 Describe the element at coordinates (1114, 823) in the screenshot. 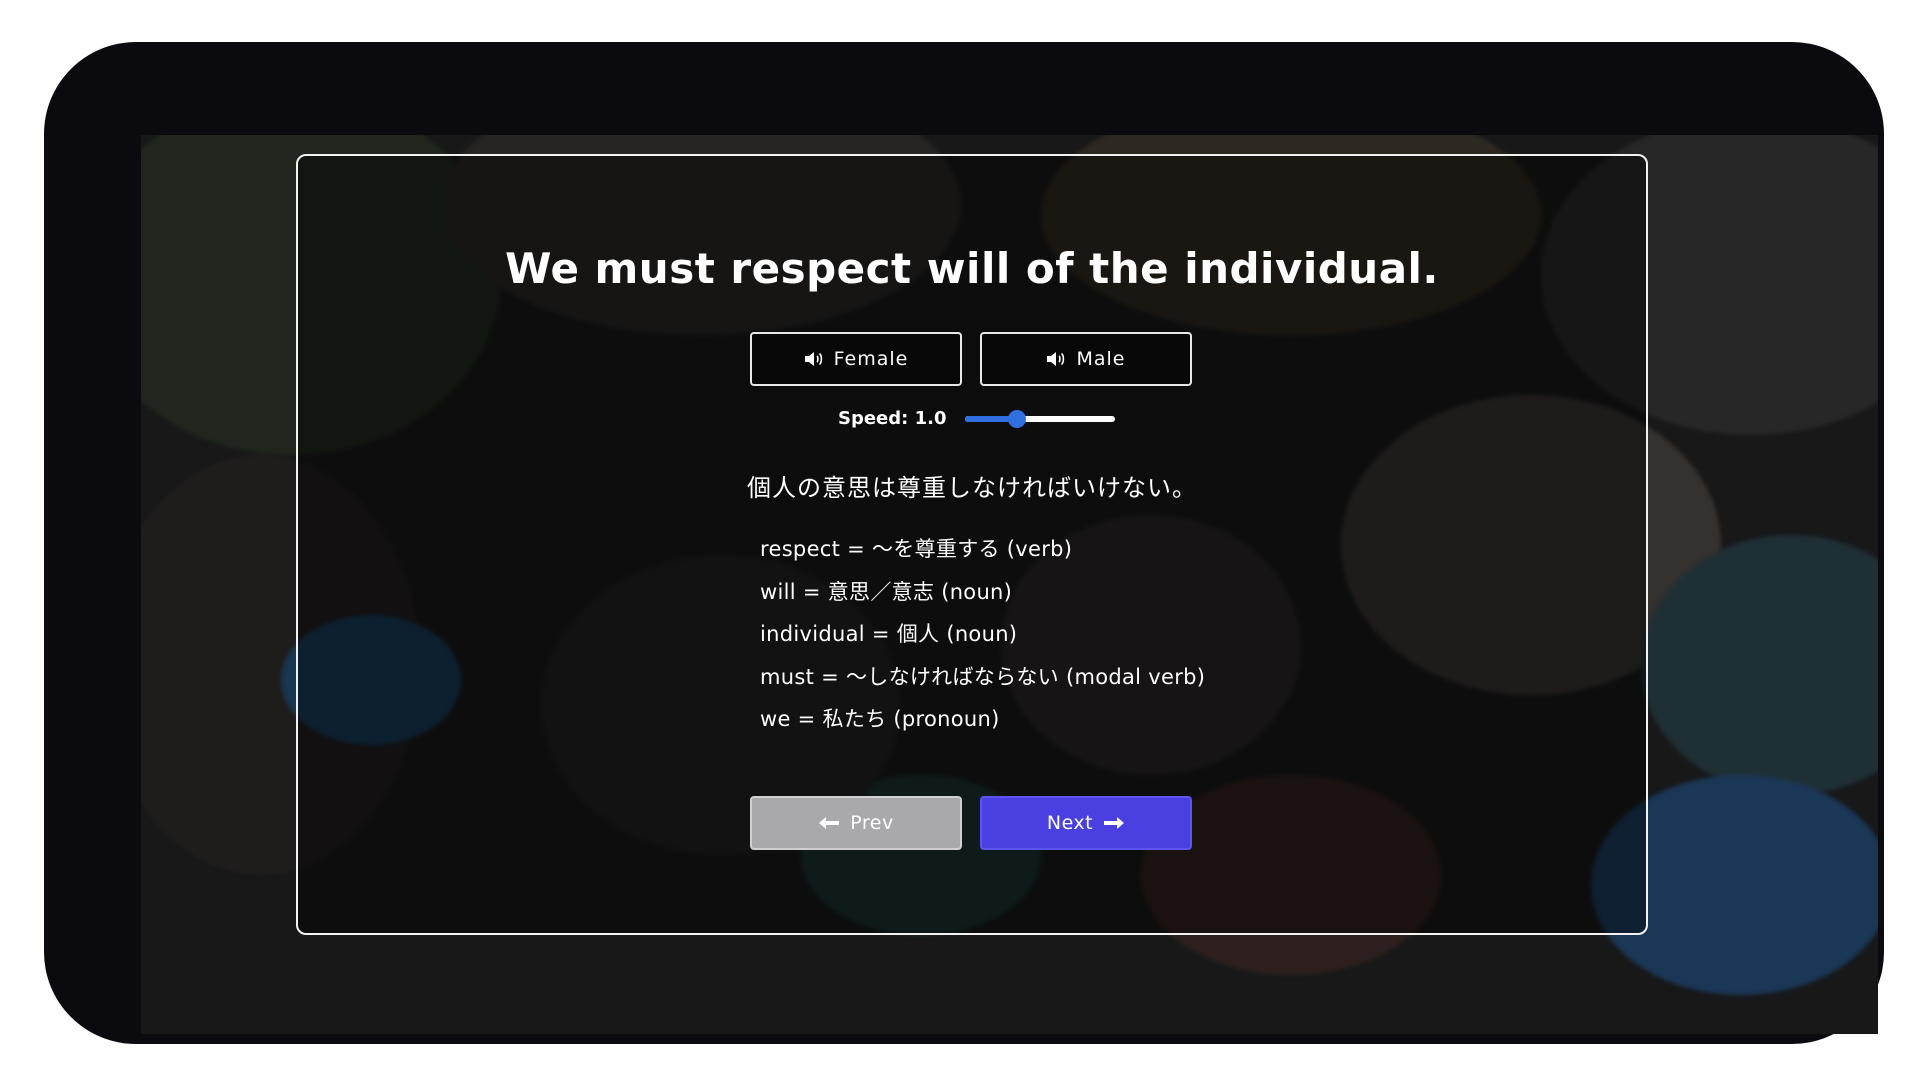

I see `arrow-right-icon` at that location.